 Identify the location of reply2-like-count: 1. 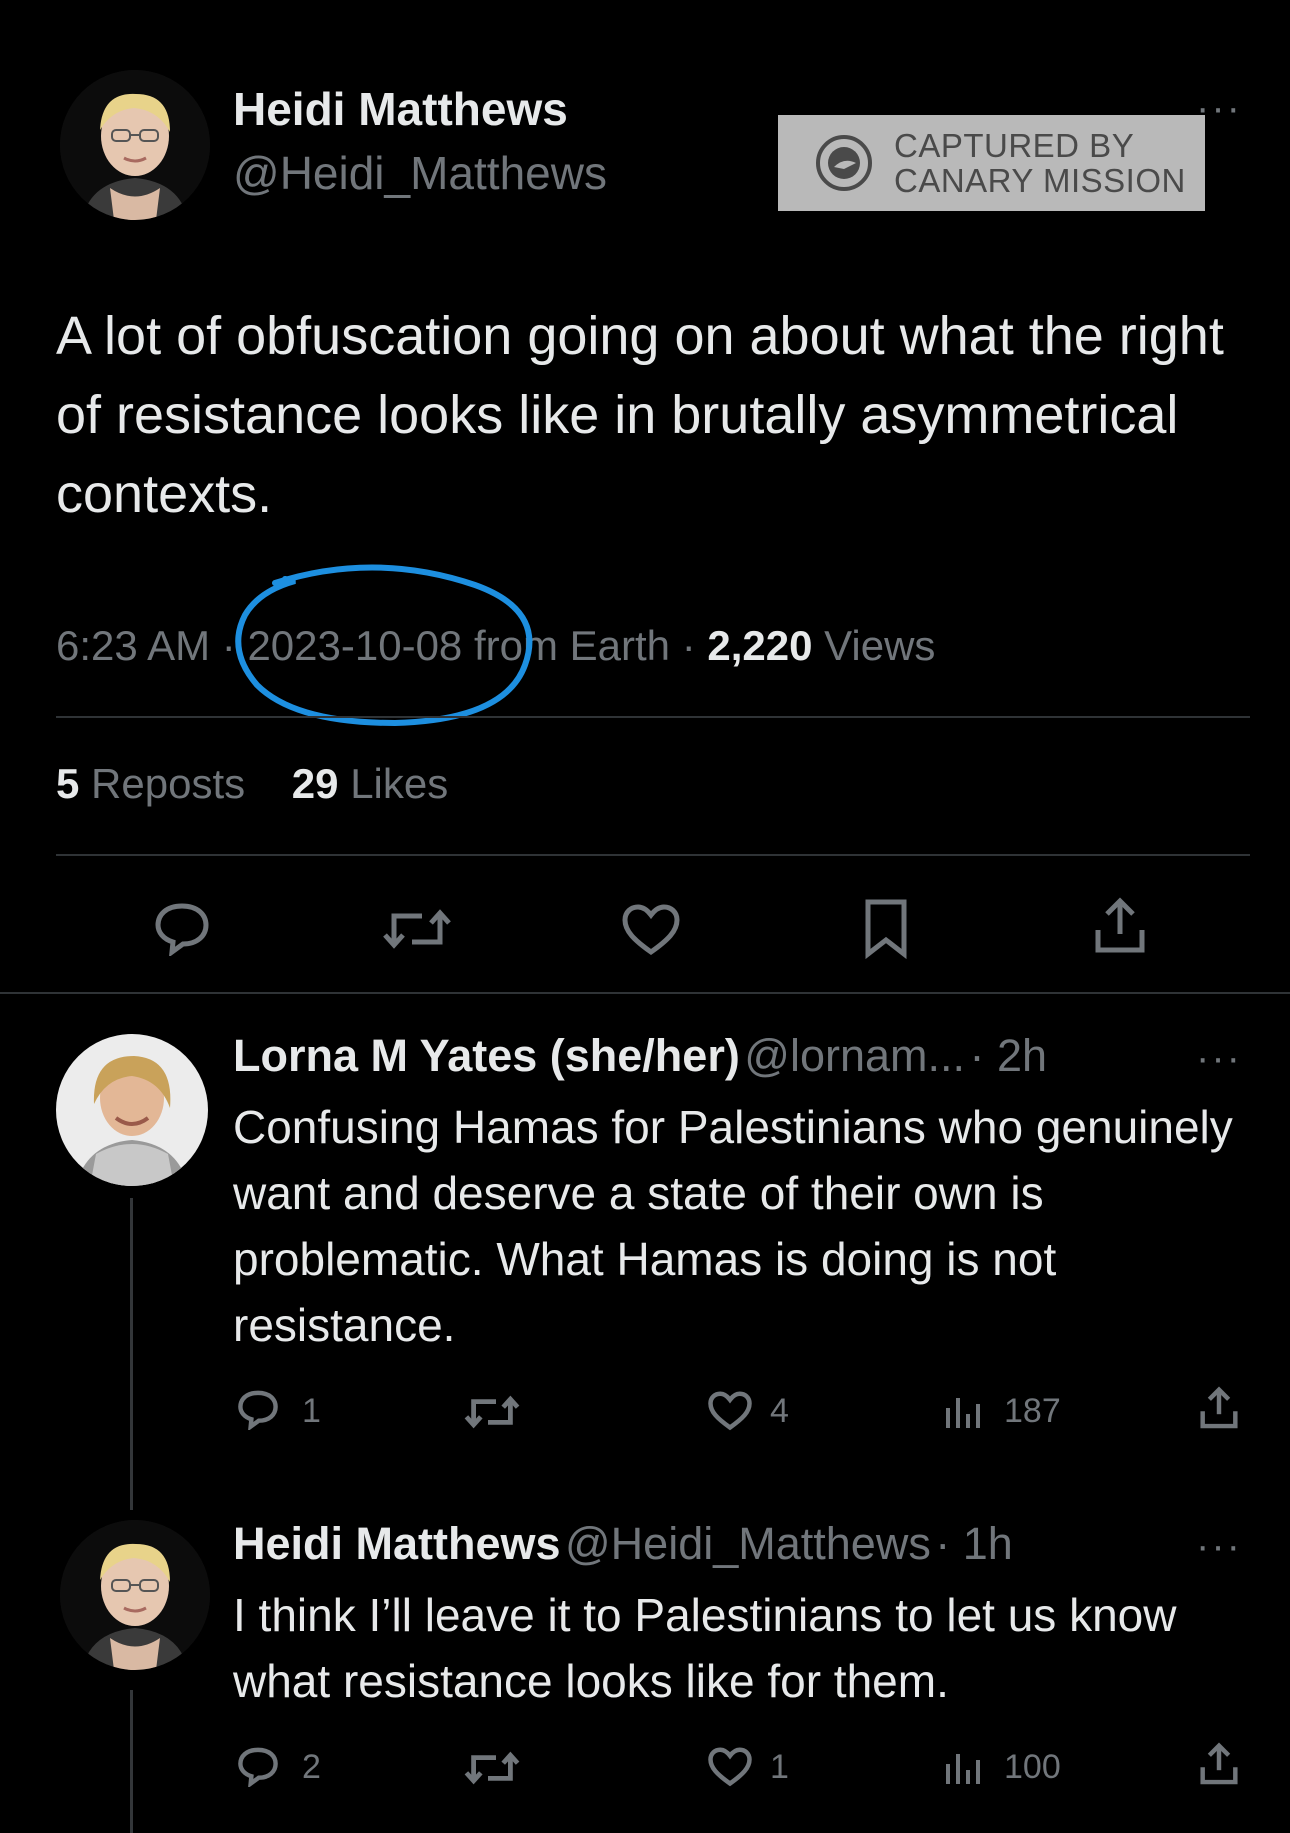
(779, 1767).